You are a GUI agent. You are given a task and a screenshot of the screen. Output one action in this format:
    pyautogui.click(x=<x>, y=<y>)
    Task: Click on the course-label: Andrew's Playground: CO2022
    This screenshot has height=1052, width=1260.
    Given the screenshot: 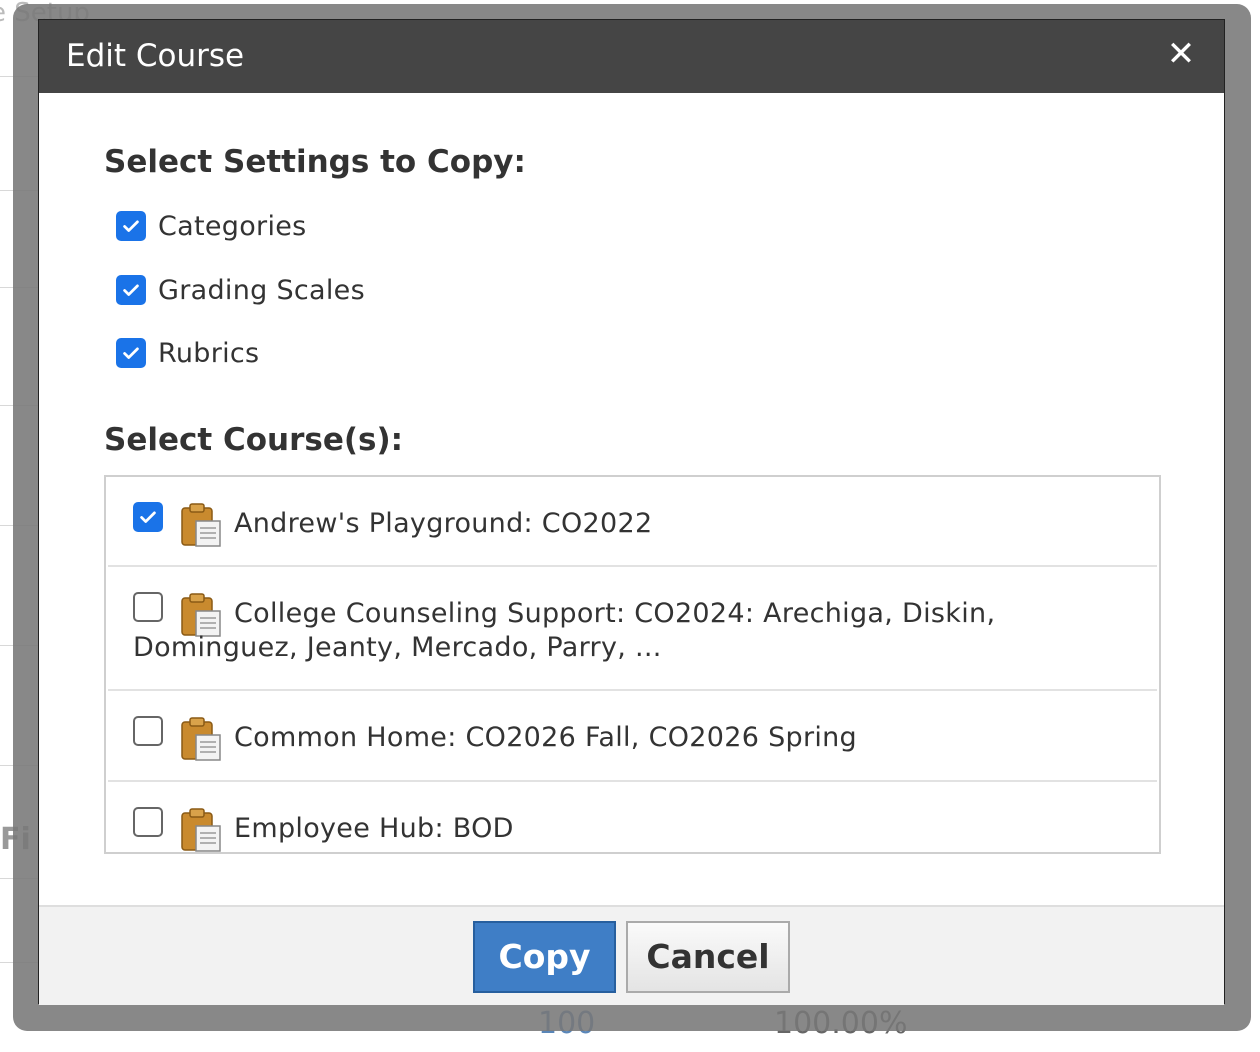 What is the action you would take?
    pyautogui.click(x=443, y=523)
    